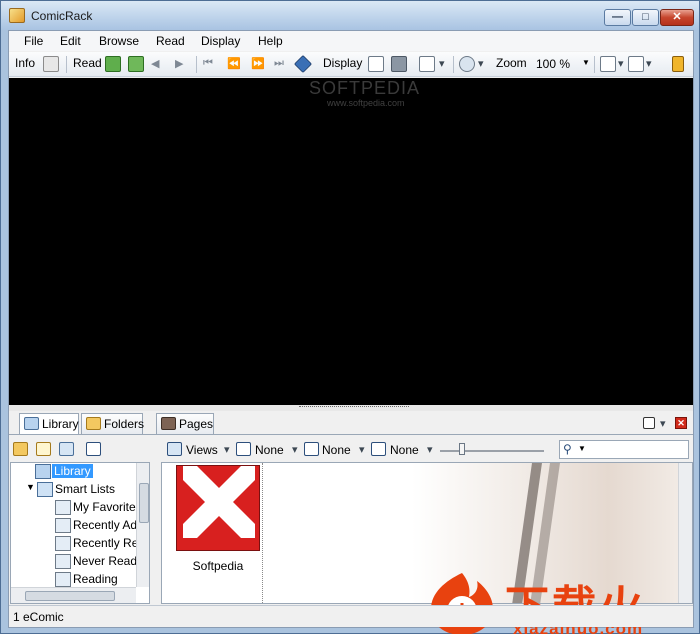  Describe the element at coordinates (351, 41) in the screenshot. I see `menu-bar: File Edit Browse Read Display Help` at that location.